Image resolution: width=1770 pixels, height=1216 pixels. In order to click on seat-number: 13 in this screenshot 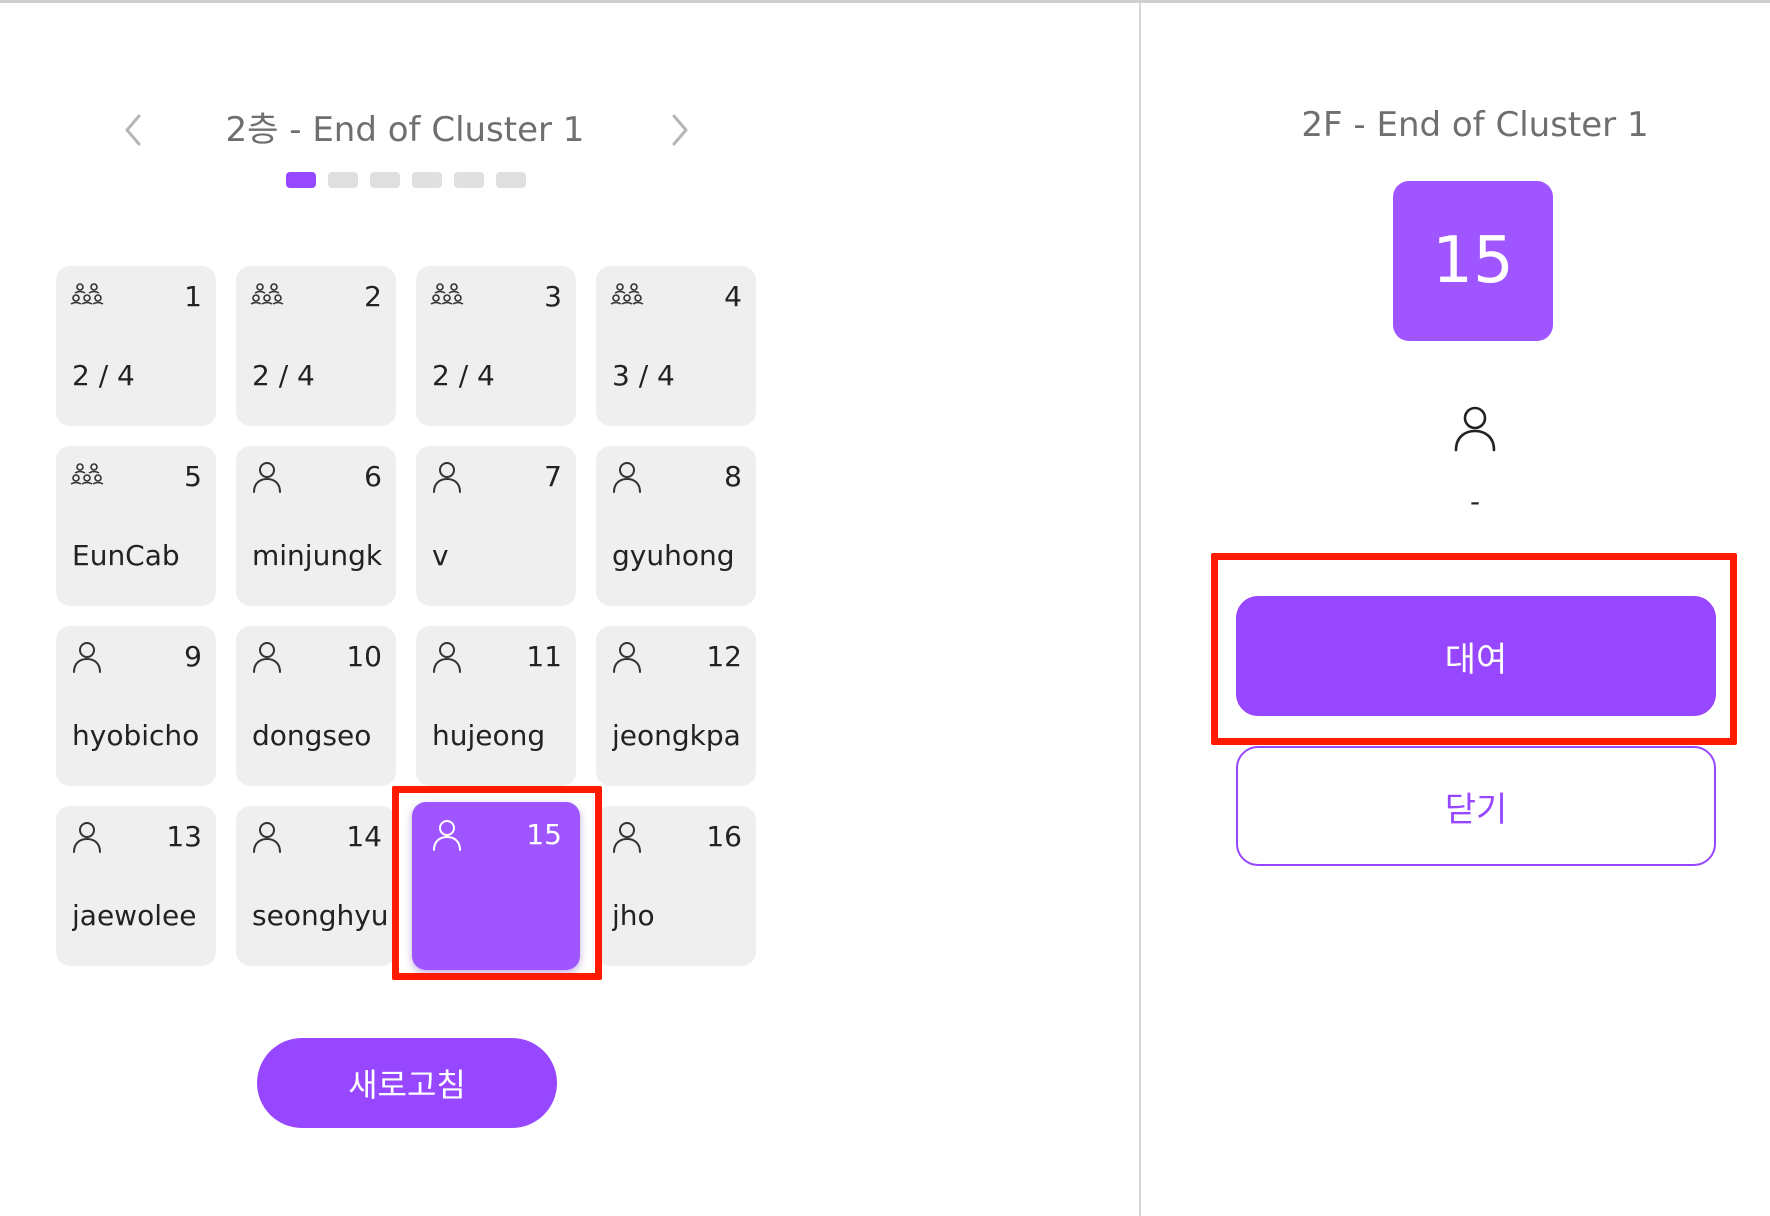, I will do `click(184, 836)`.